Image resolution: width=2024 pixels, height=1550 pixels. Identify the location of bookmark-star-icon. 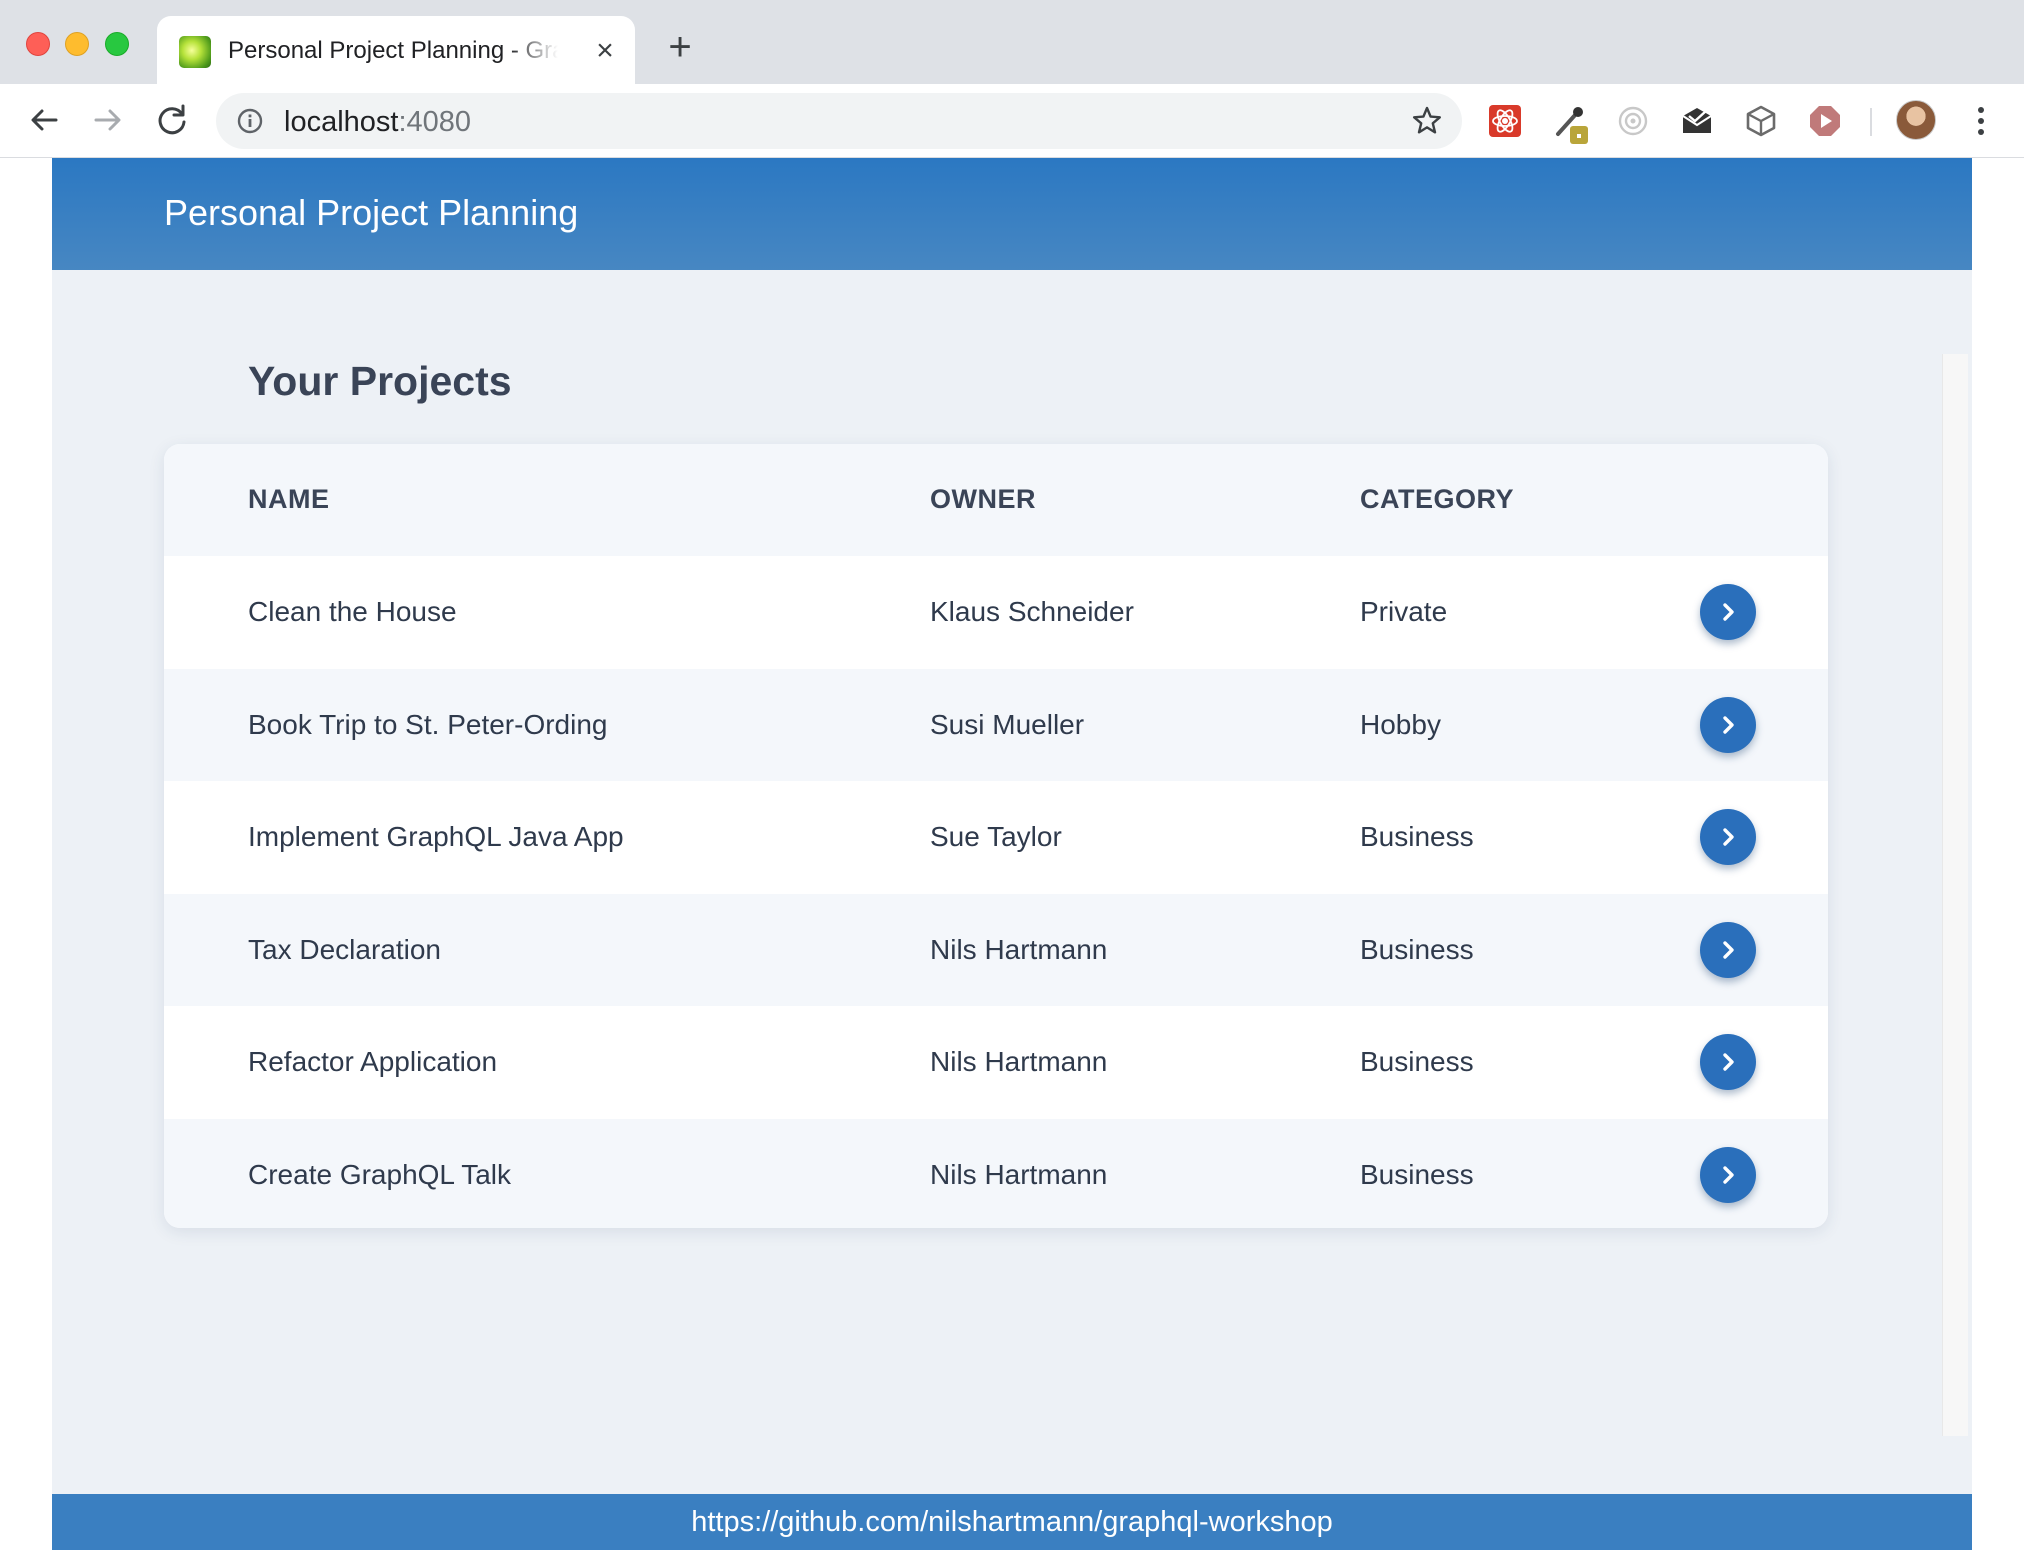
(1427, 121).